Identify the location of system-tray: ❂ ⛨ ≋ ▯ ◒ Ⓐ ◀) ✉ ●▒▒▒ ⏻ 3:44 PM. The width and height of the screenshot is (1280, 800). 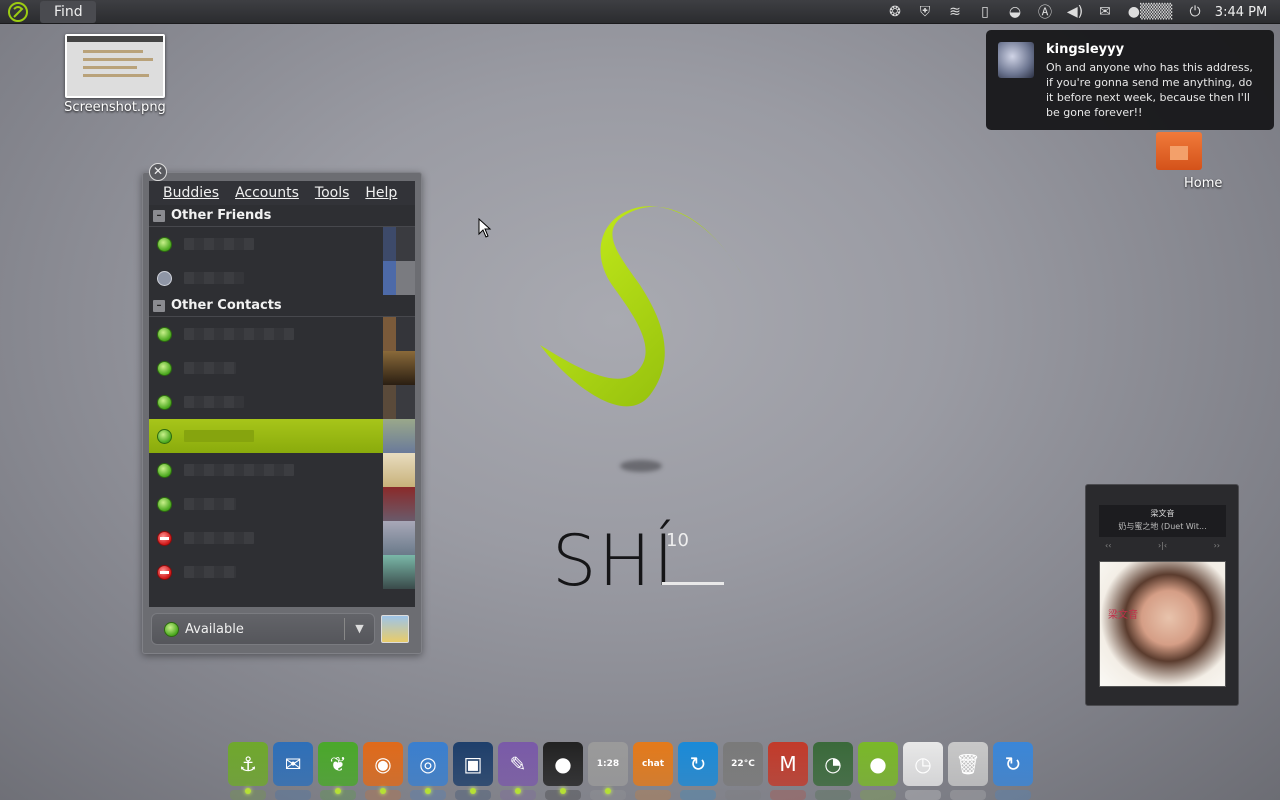
(1080, 12).